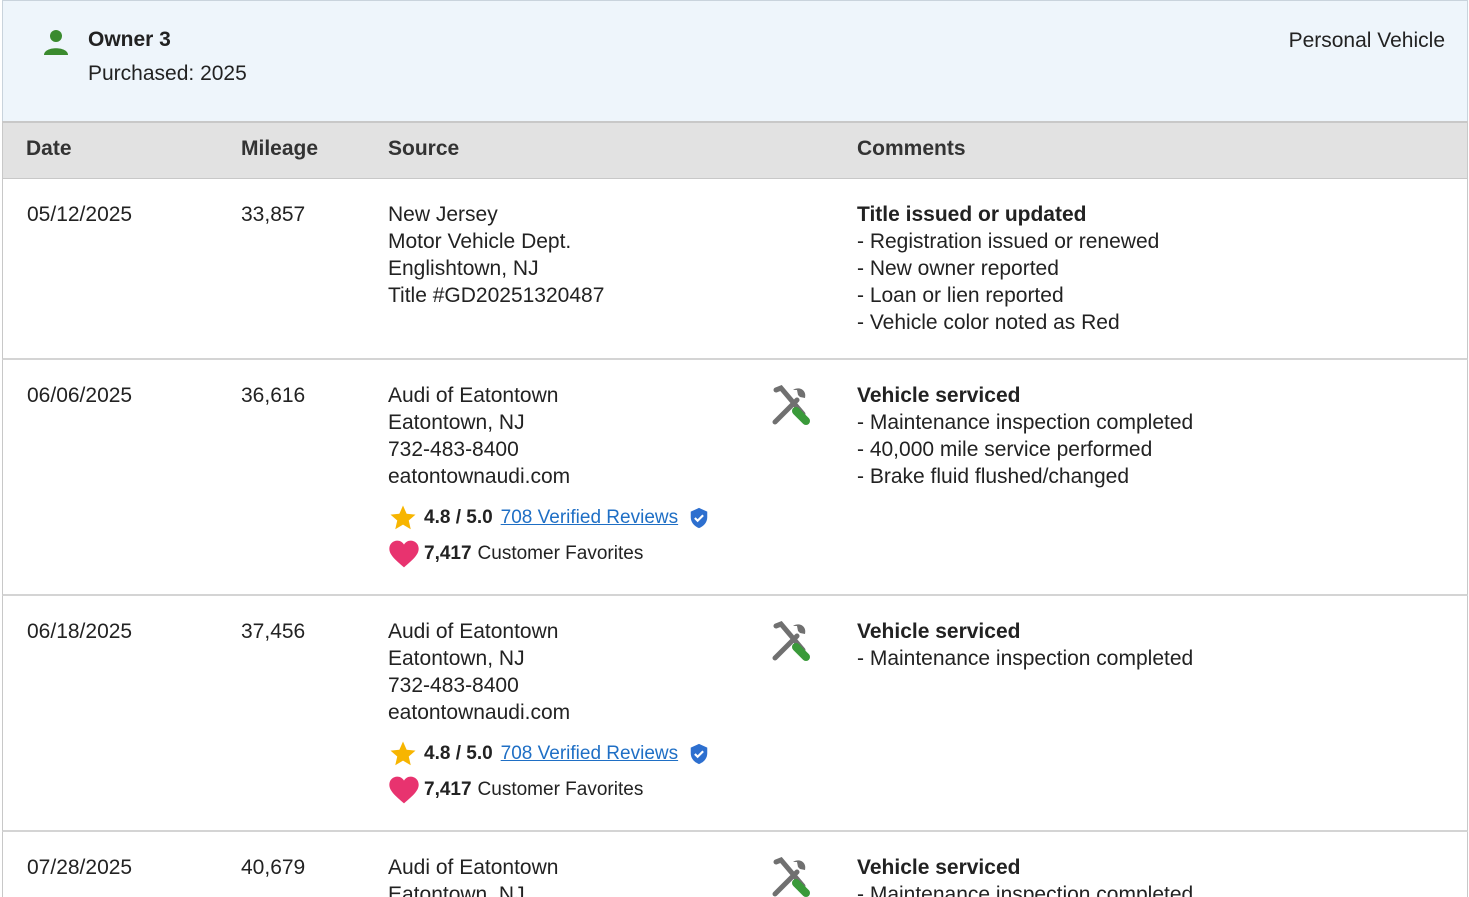 The width and height of the screenshot is (1469, 897). What do you see at coordinates (273, 867) in the screenshot?
I see `row-mileage: 40,679` at bounding box center [273, 867].